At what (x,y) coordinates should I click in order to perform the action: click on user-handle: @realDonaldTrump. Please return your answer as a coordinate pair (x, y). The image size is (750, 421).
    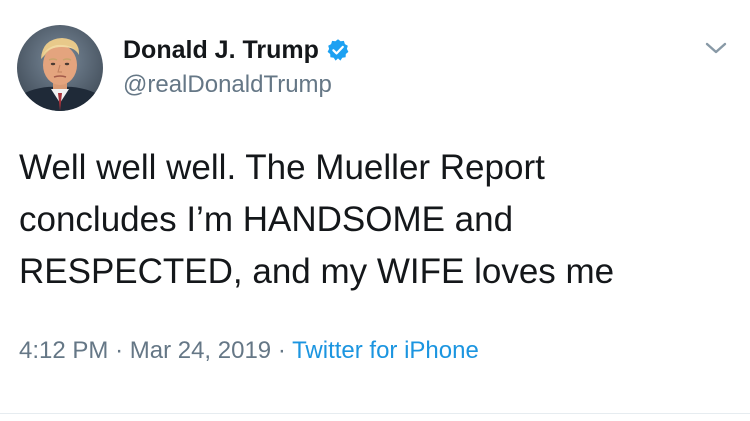
    Looking at the image, I should click on (236, 85).